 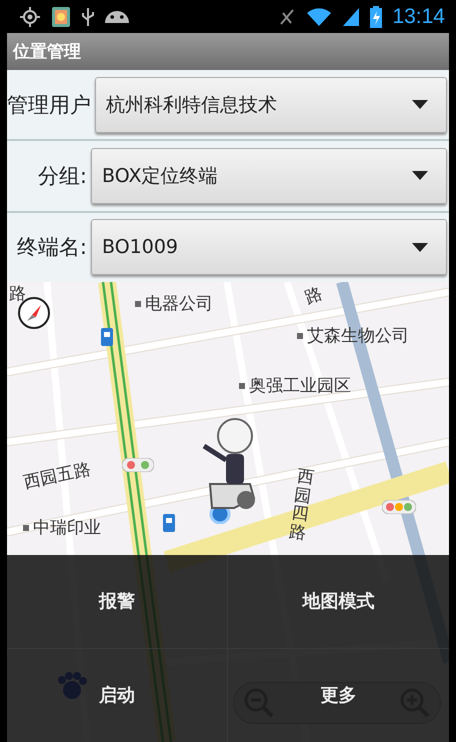 What do you see at coordinates (49, 105) in the screenshot?
I see `field-label: 管理用户` at bounding box center [49, 105].